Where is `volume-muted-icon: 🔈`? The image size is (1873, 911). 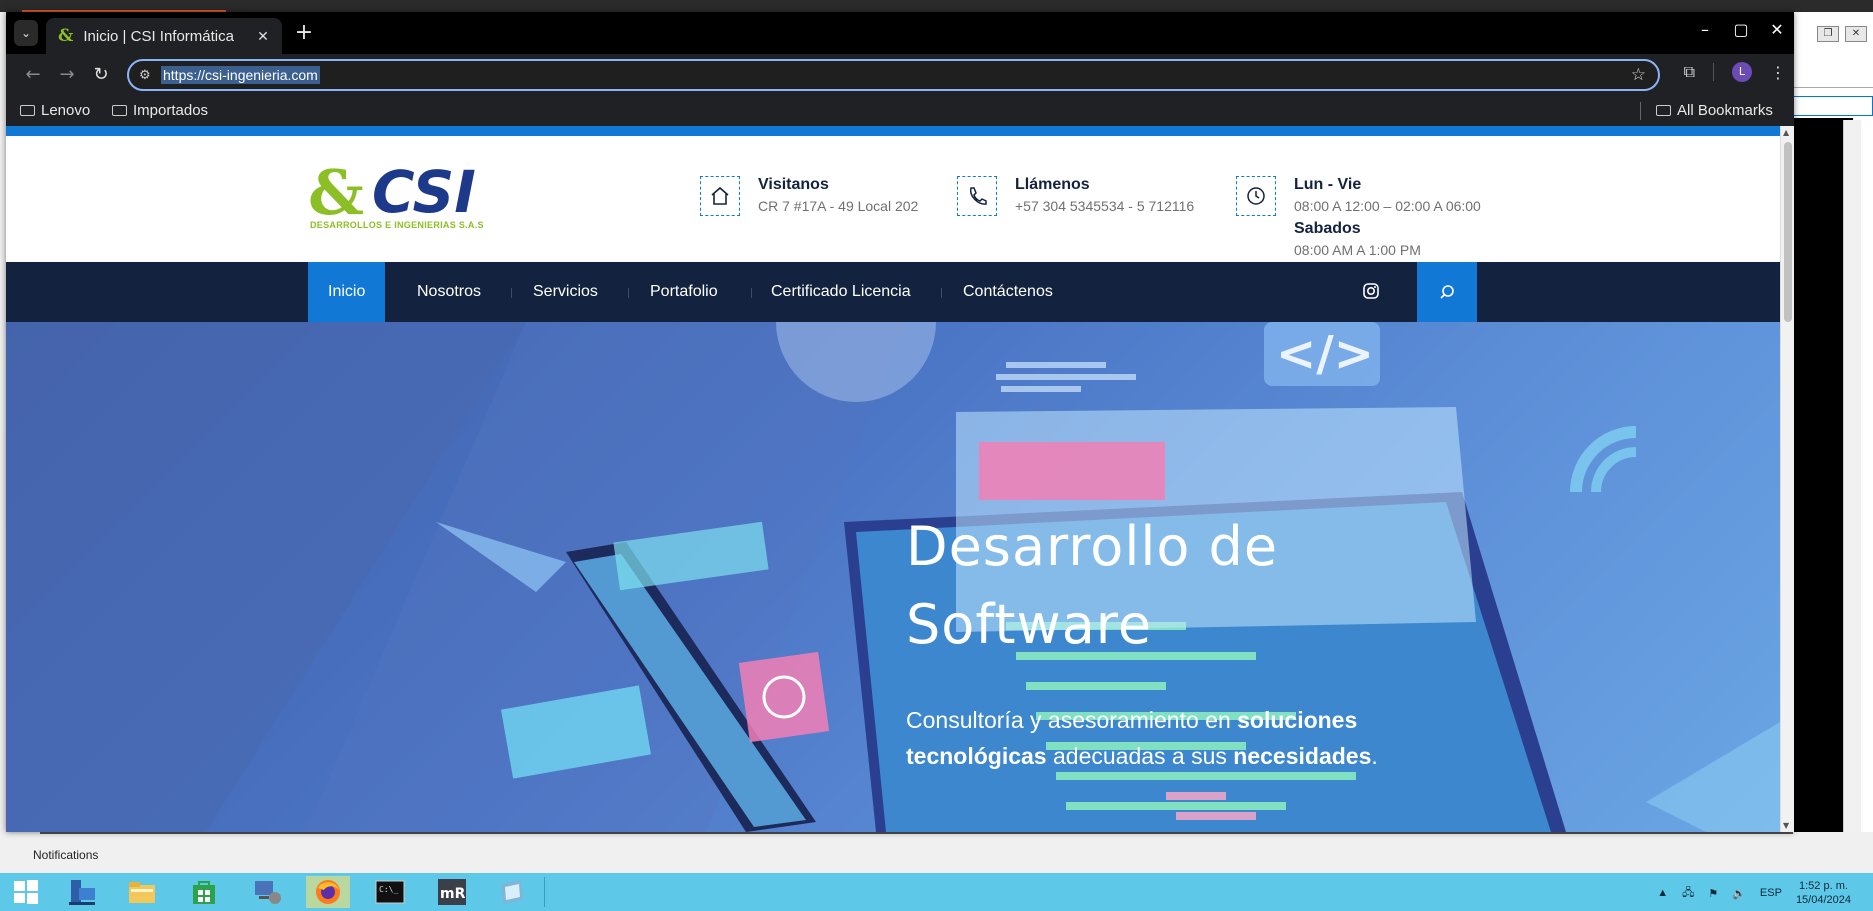
volume-muted-icon: 🔈 is located at coordinates (1739, 893).